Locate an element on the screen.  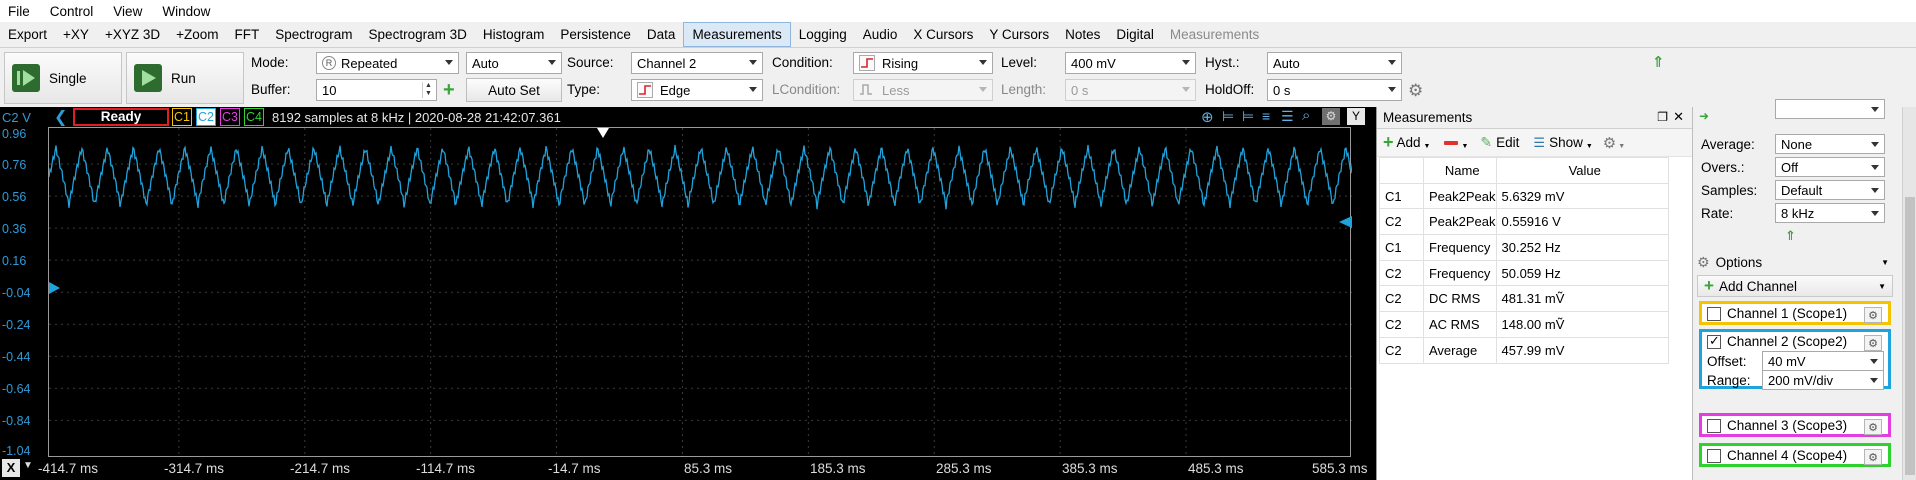
offset-select: 40 mV is located at coordinates (1823, 361).